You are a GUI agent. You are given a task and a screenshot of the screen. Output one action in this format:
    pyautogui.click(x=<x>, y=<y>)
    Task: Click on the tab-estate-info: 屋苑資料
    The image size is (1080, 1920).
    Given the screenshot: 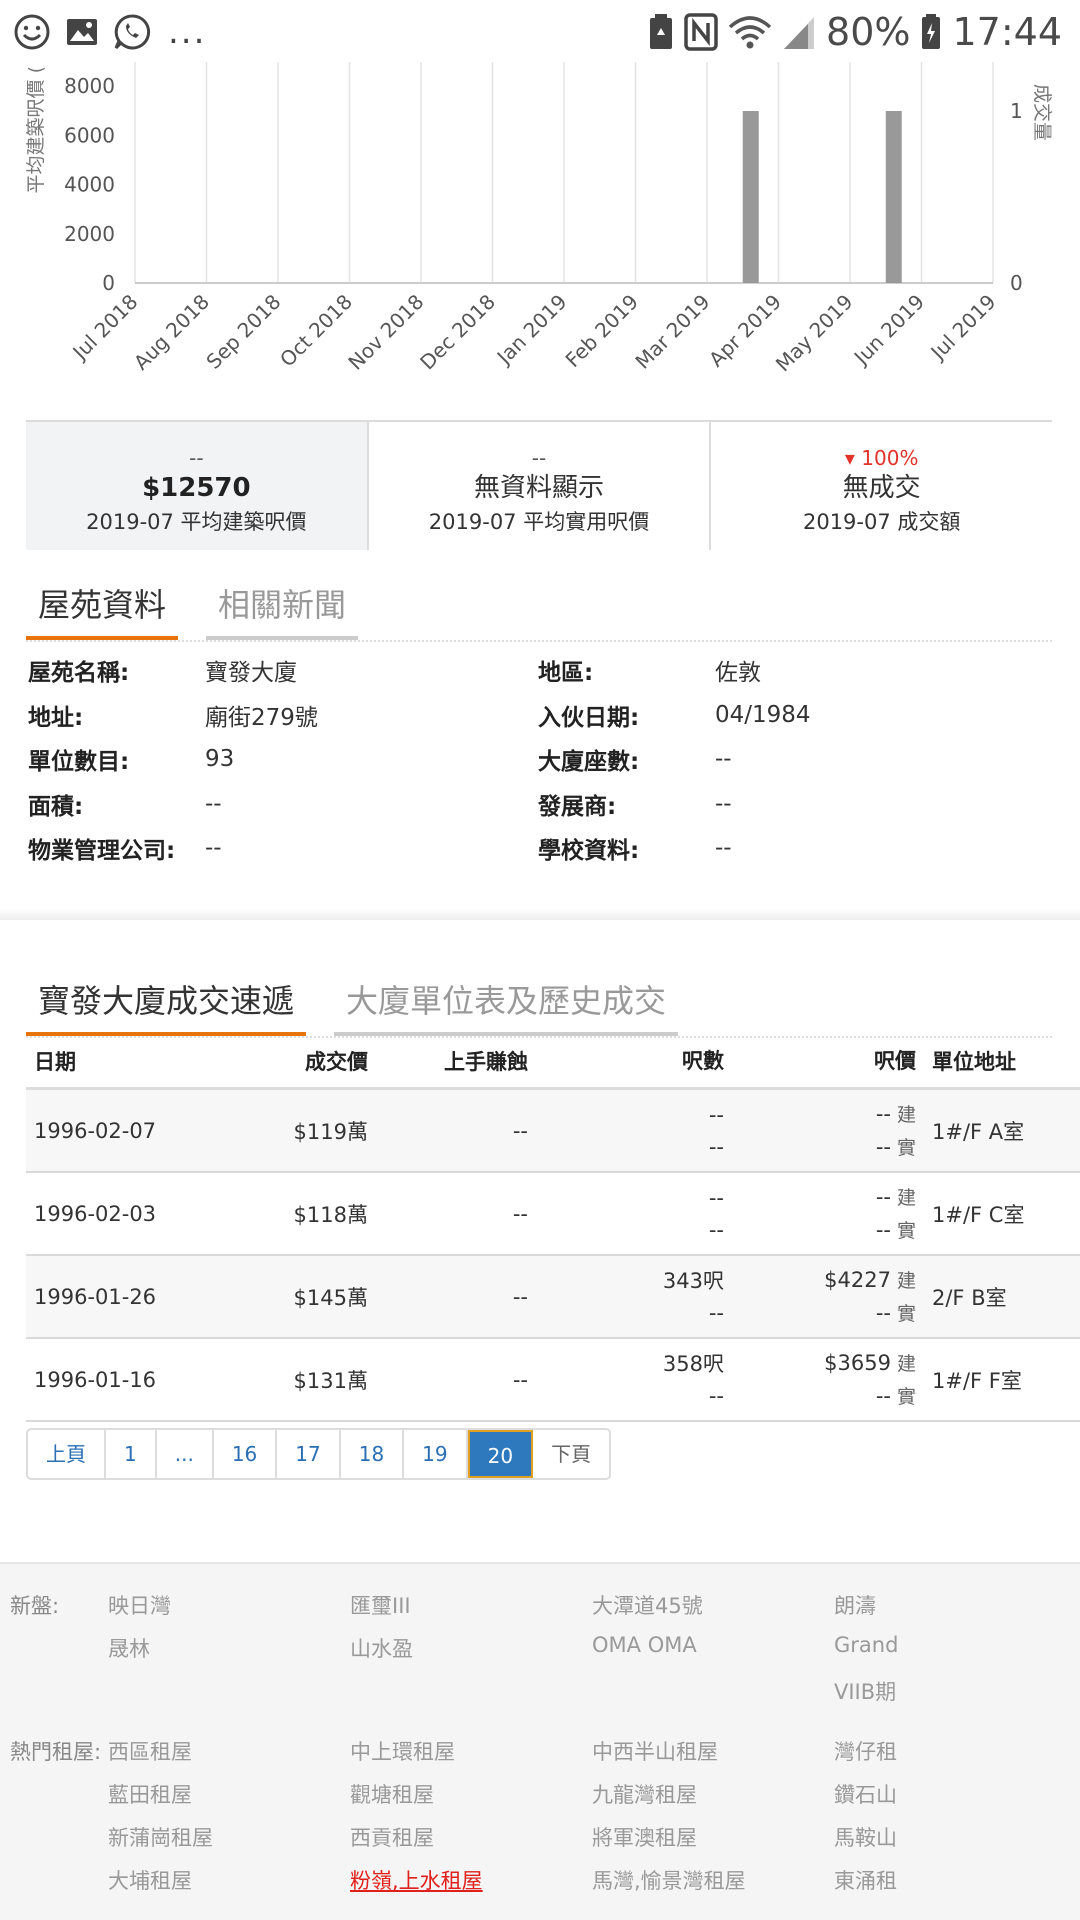 What is the action you would take?
    pyautogui.click(x=102, y=610)
    